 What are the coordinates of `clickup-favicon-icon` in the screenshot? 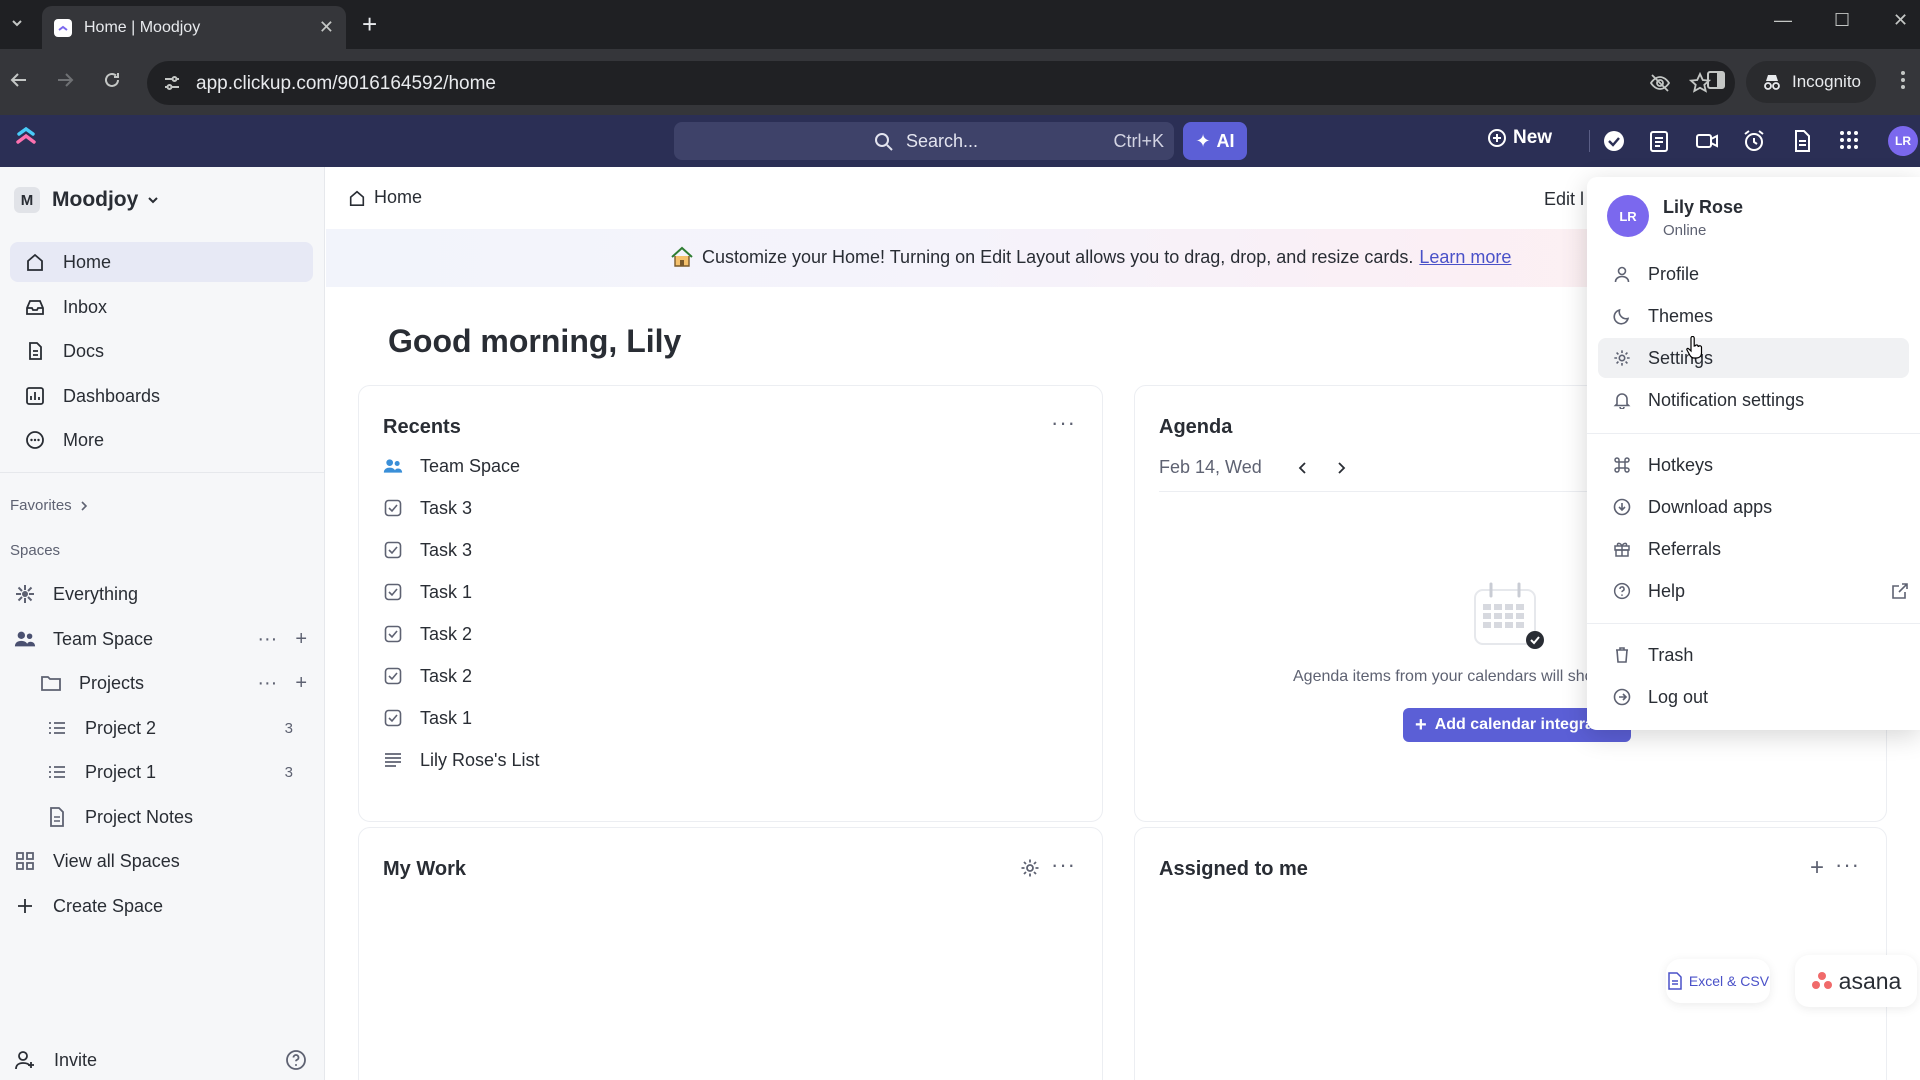 It's located at (63, 27).